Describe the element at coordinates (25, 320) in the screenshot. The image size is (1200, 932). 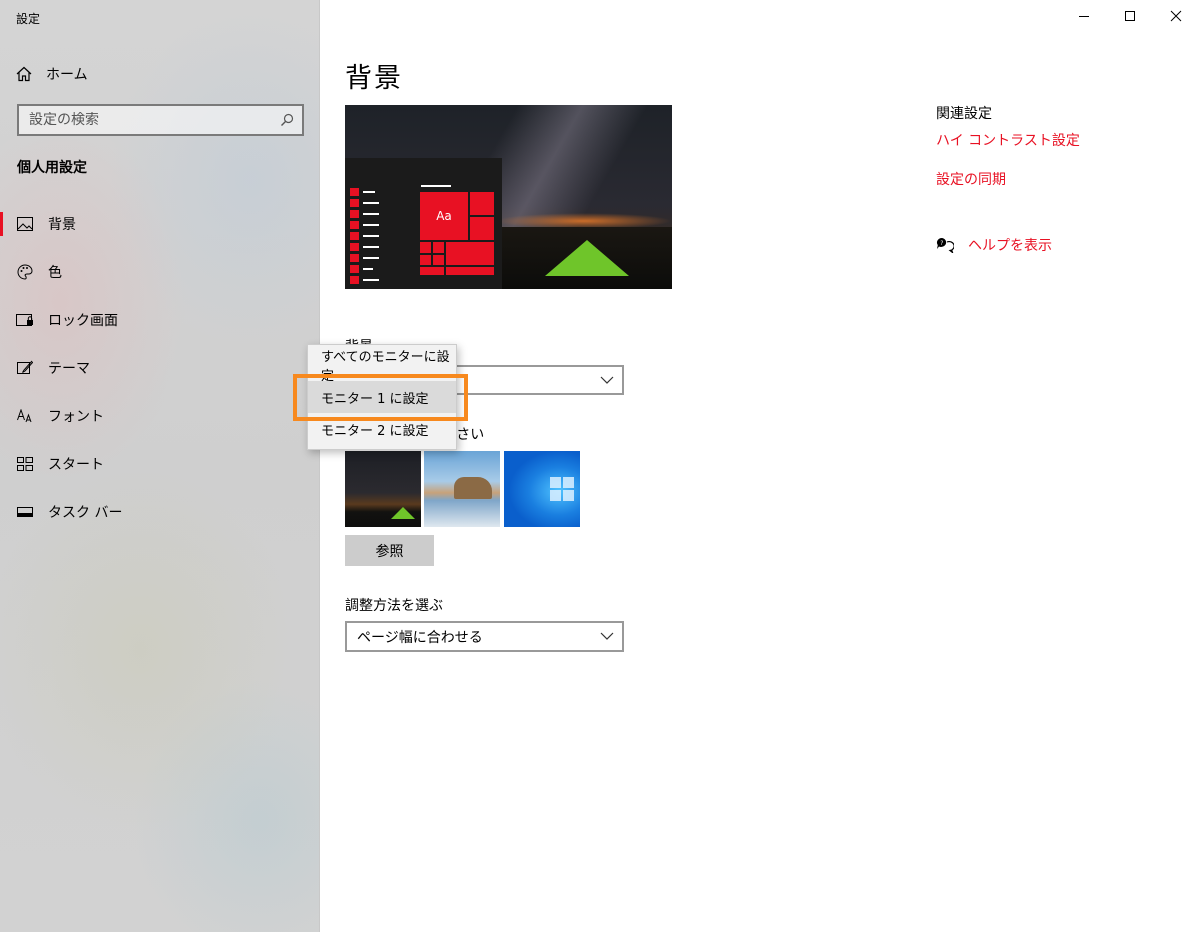
I see `lock-screen-icon` at that location.